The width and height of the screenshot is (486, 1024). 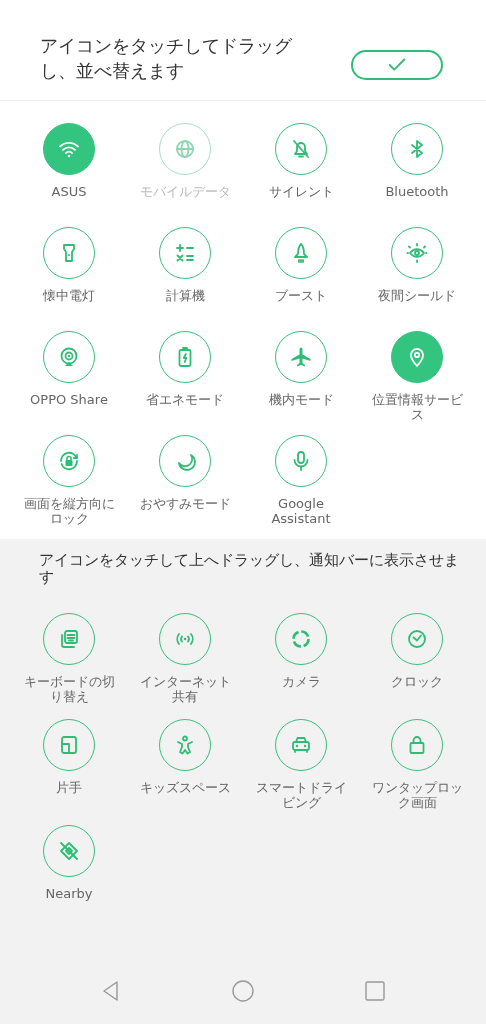 I want to click on tile-label: ブースト, so click(x=301, y=295).